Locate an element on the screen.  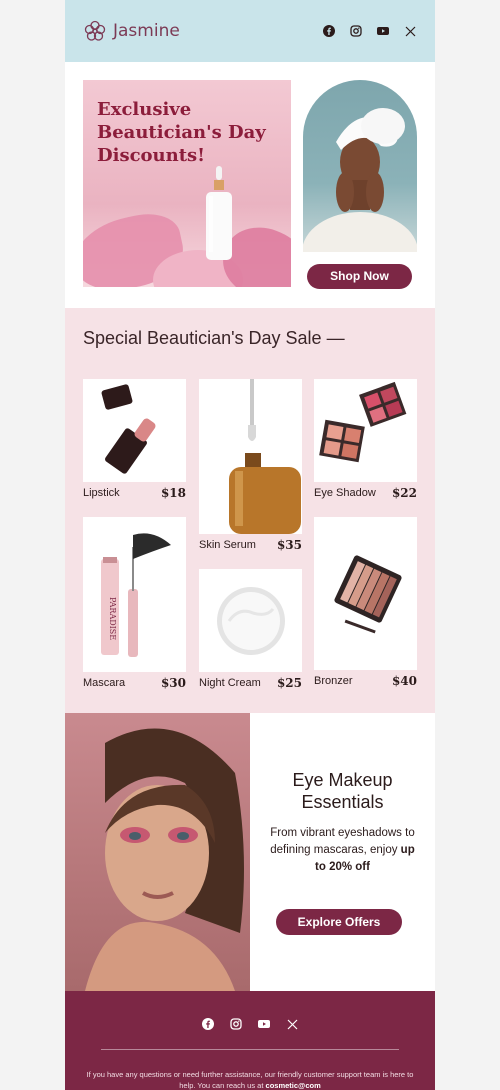
brand-name: Jasmine is located at coordinates (146, 31).